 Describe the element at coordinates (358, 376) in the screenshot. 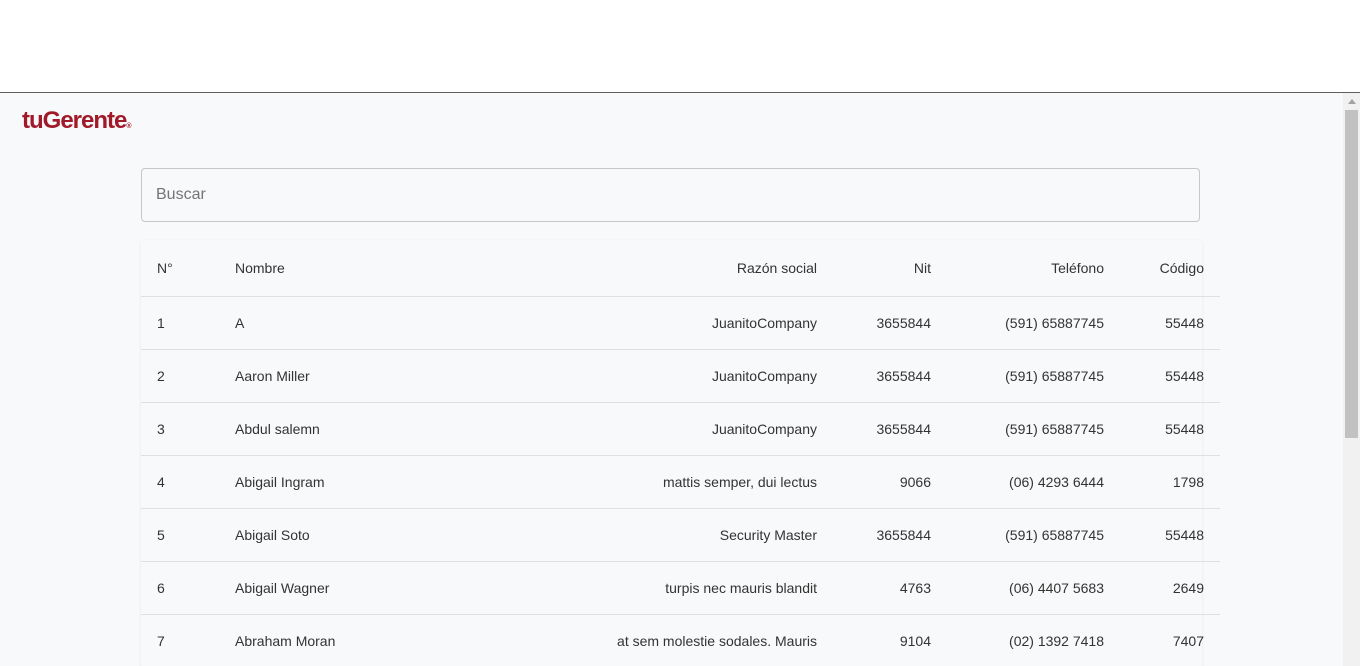

I see `cell-nombre: Aaron Miller` at that location.